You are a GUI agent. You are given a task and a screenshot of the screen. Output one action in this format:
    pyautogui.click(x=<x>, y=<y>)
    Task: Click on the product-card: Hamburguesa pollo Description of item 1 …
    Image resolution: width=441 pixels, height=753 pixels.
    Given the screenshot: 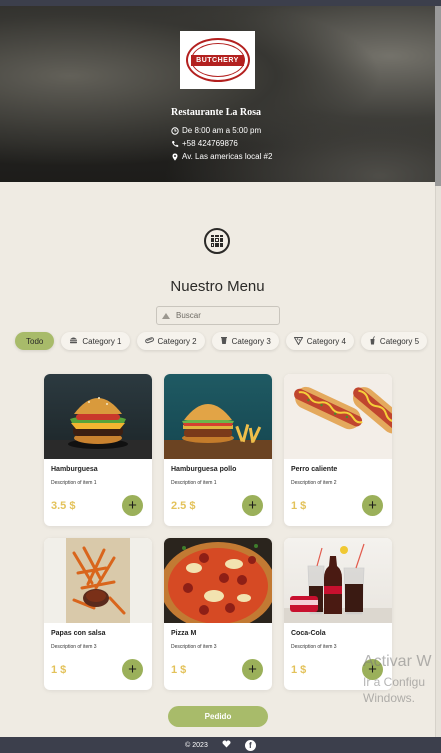 What is the action you would take?
    pyautogui.click(x=218, y=450)
    